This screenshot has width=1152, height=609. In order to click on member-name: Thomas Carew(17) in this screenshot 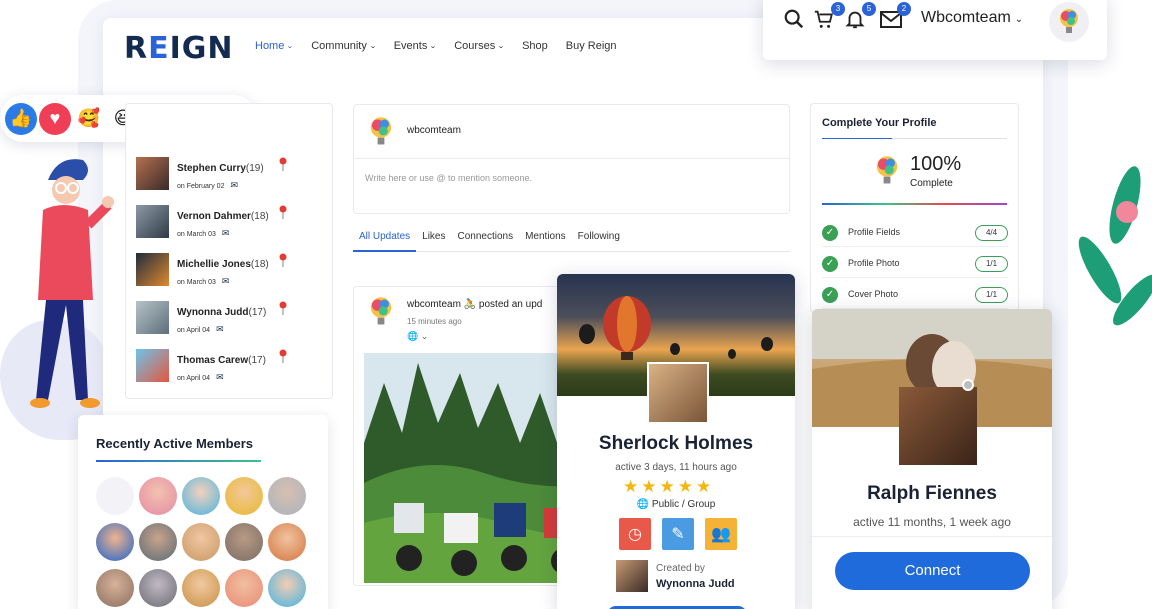, I will do `click(221, 360)`.